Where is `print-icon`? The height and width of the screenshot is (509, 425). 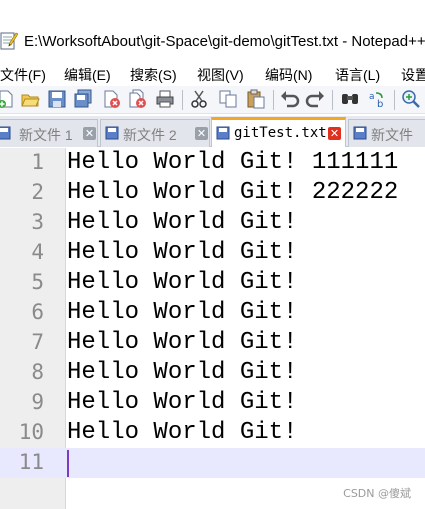 print-icon is located at coordinates (165, 99).